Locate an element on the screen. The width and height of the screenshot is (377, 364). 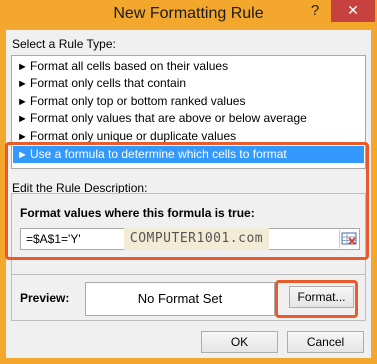
highlight-format-button is located at coordinates (316, 299).